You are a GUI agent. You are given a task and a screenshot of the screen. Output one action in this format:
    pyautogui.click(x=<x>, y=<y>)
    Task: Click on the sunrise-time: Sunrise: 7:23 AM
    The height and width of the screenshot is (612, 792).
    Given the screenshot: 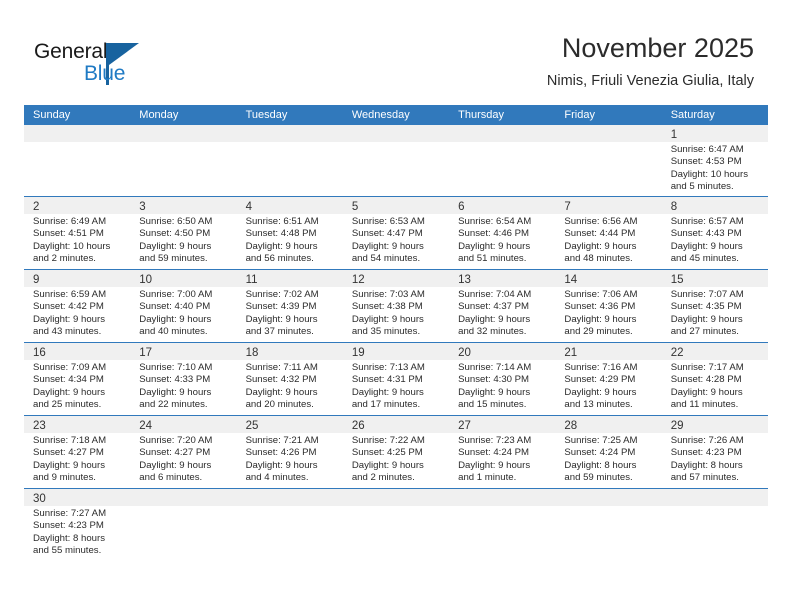 What is the action you would take?
    pyautogui.click(x=495, y=440)
    